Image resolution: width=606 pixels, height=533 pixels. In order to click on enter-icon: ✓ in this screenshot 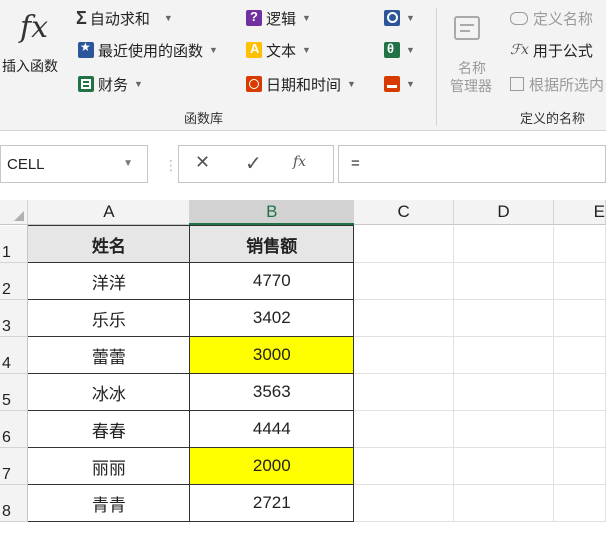, I will do `click(253, 163)`.